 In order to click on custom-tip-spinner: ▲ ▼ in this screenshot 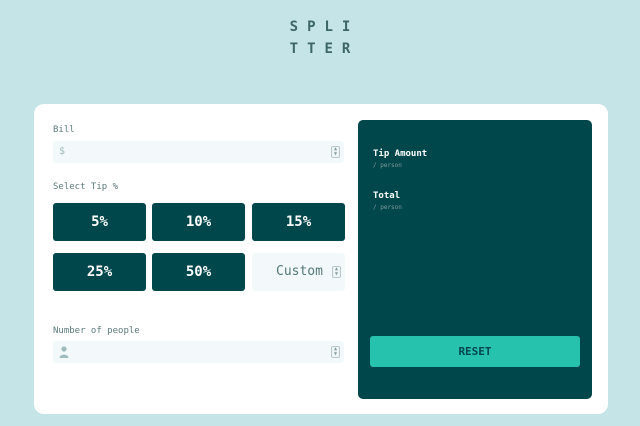, I will do `click(336, 272)`.